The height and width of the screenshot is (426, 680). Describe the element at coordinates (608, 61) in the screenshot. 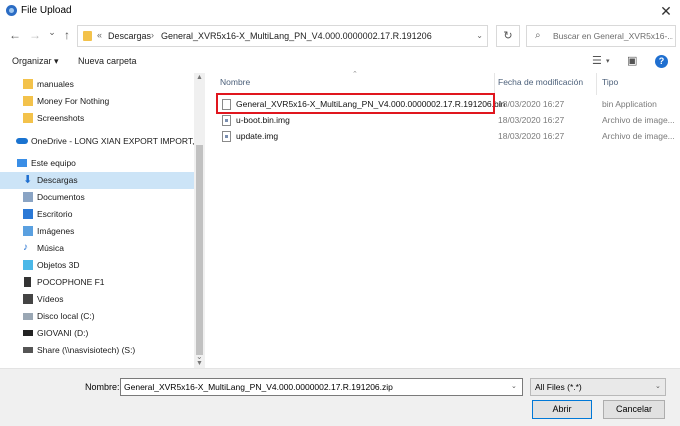

I see `view-dropdown-chevron-icon: ▾` at that location.